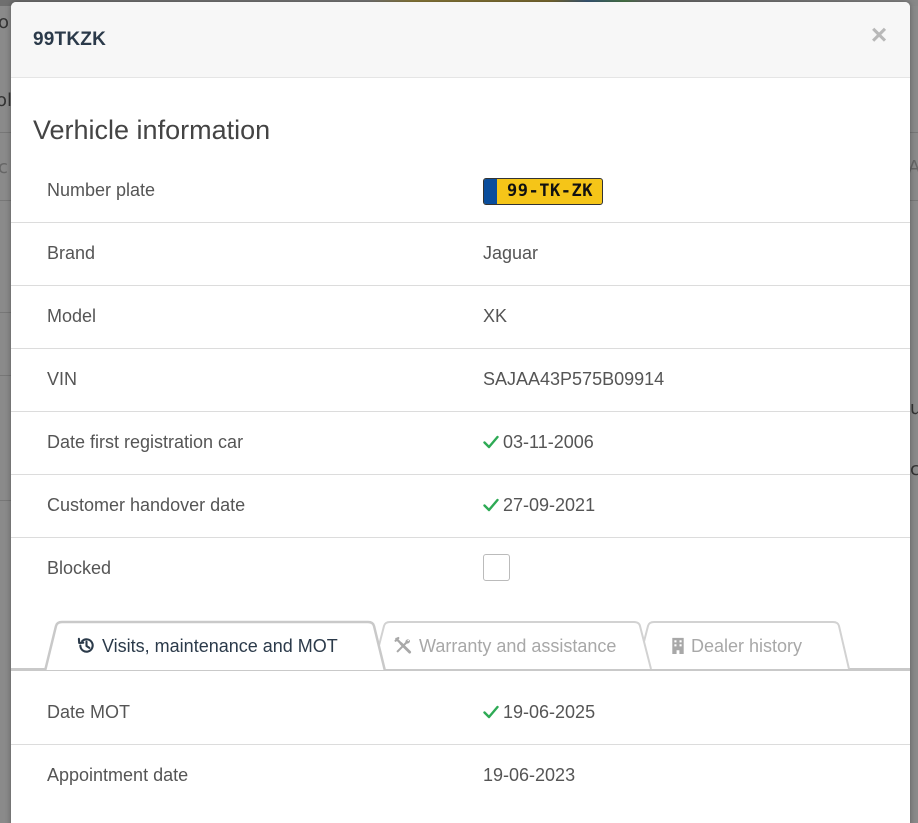 Image resolution: width=918 pixels, height=823 pixels. I want to click on date-mot-value-wrap: 19-06-2025, so click(539, 712).